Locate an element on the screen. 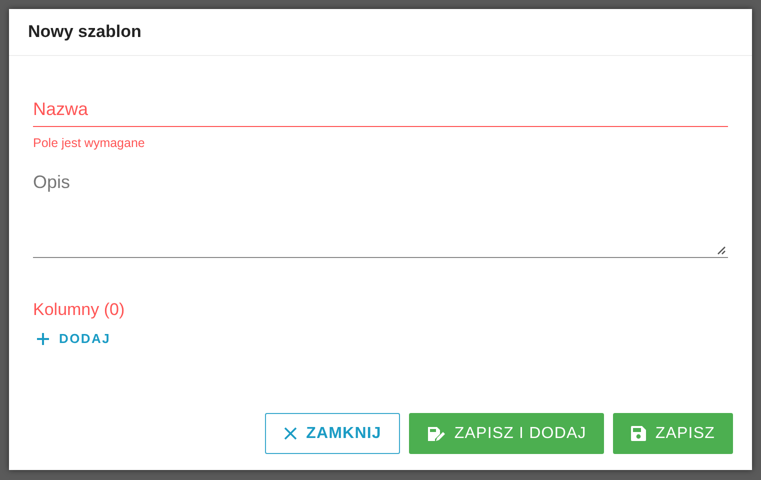  add-button: DODAJ is located at coordinates (74, 338).